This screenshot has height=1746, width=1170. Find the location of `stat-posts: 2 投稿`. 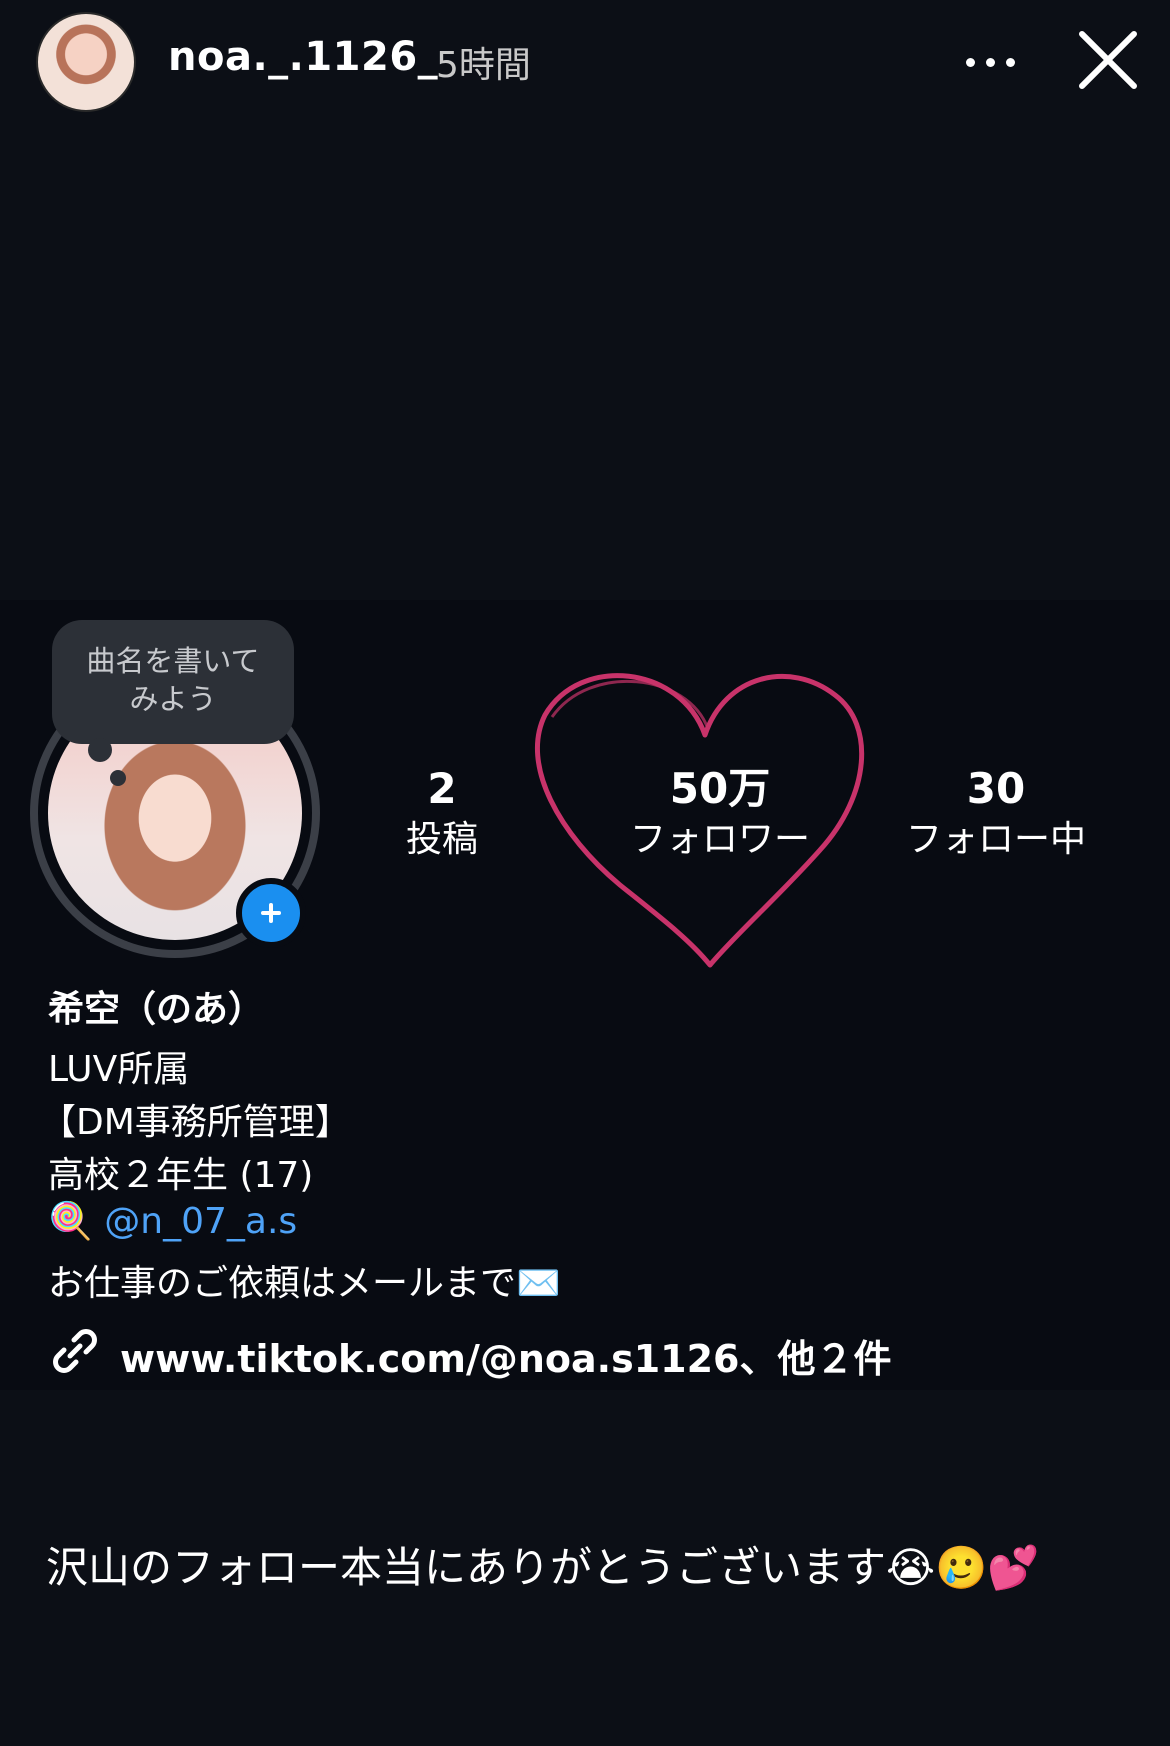

stat-posts: 2 投稿 is located at coordinates (442, 813).